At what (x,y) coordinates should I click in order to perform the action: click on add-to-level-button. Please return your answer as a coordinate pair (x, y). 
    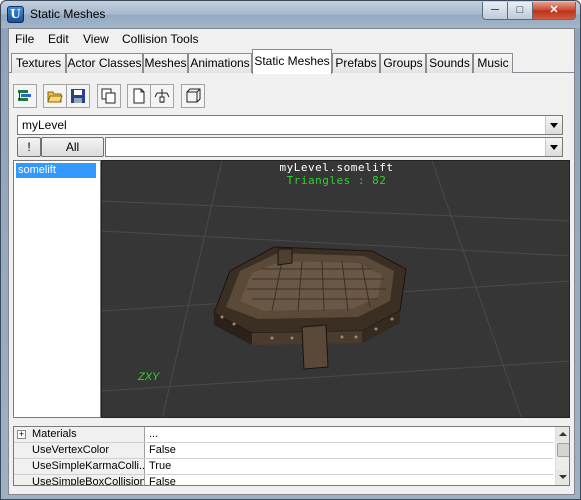
    Looking at the image, I should click on (162, 96).